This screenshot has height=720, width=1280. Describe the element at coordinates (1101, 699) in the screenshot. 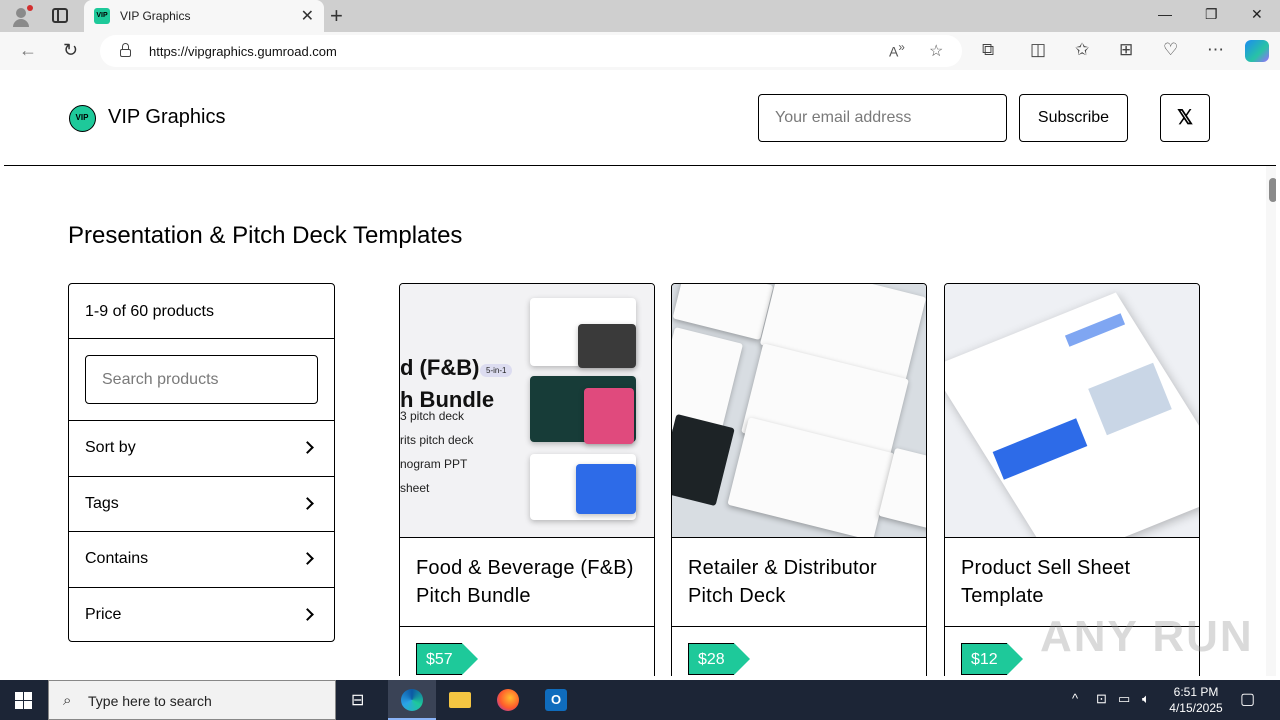

I see `network-device-icon: ⊡` at that location.